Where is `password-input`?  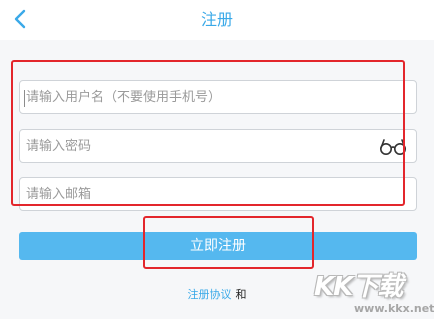 password-input is located at coordinates (218, 146).